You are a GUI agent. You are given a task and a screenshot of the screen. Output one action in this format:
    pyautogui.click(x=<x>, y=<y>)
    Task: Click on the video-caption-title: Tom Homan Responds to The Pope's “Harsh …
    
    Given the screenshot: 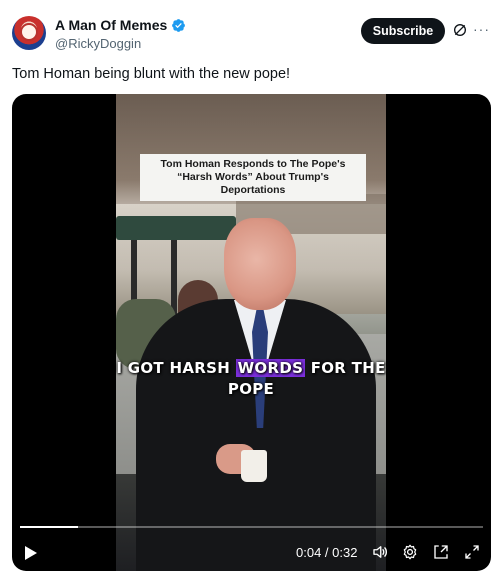 What is the action you would take?
    pyautogui.click(x=253, y=177)
    